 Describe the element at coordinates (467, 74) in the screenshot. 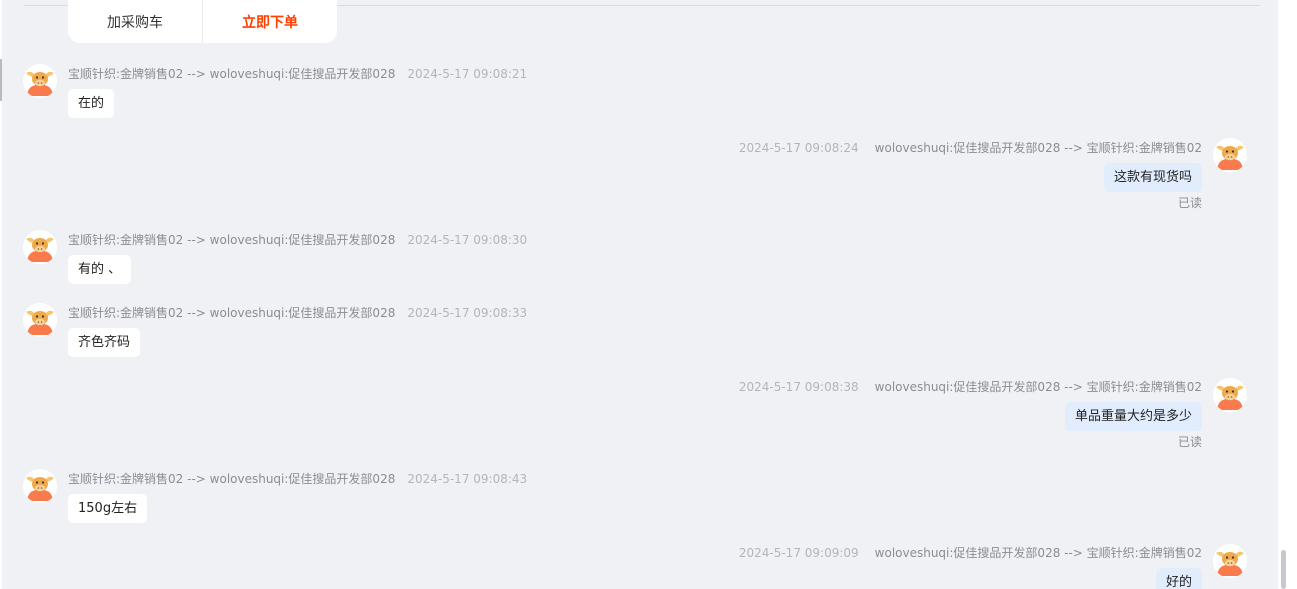

I see `message-time: 2024-5-17 09:08:21` at that location.